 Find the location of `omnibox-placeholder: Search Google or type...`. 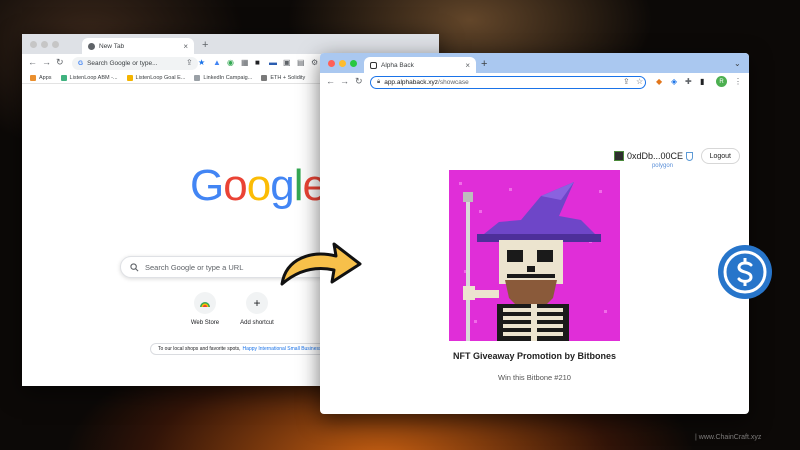

omnibox-placeholder: Search Google or type... is located at coordinates (122, 63).